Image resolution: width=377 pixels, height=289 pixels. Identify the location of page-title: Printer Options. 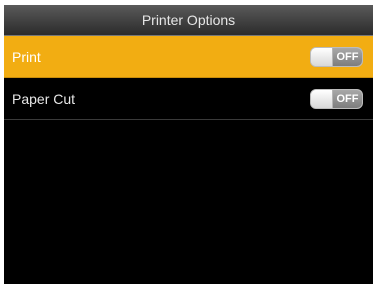
(188, 20).